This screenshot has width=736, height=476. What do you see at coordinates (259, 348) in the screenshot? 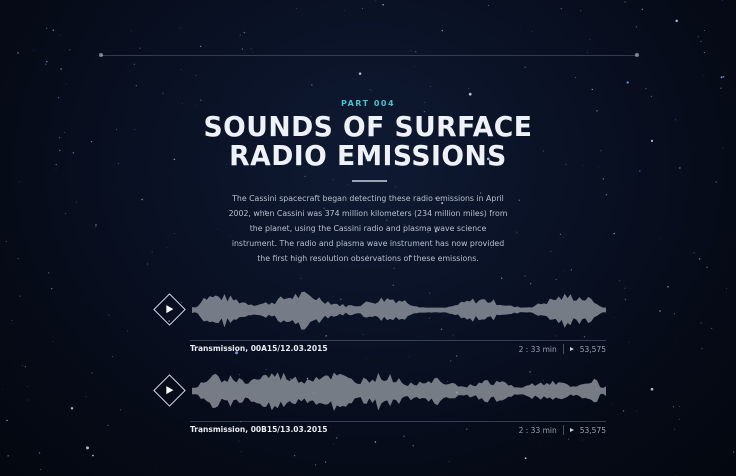
I see `track-name: Transmission, 00A15/12.03.2015` at bounding box center [259, 348].